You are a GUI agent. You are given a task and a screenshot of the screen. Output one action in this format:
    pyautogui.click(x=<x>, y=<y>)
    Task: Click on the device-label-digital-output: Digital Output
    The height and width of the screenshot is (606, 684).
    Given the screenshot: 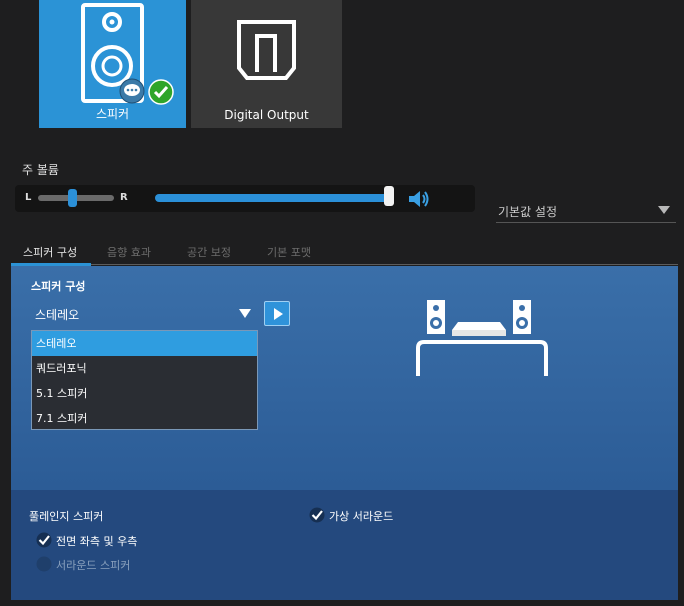 What is the action you would take?
    pyautogui.click(x=266, y=115)
    